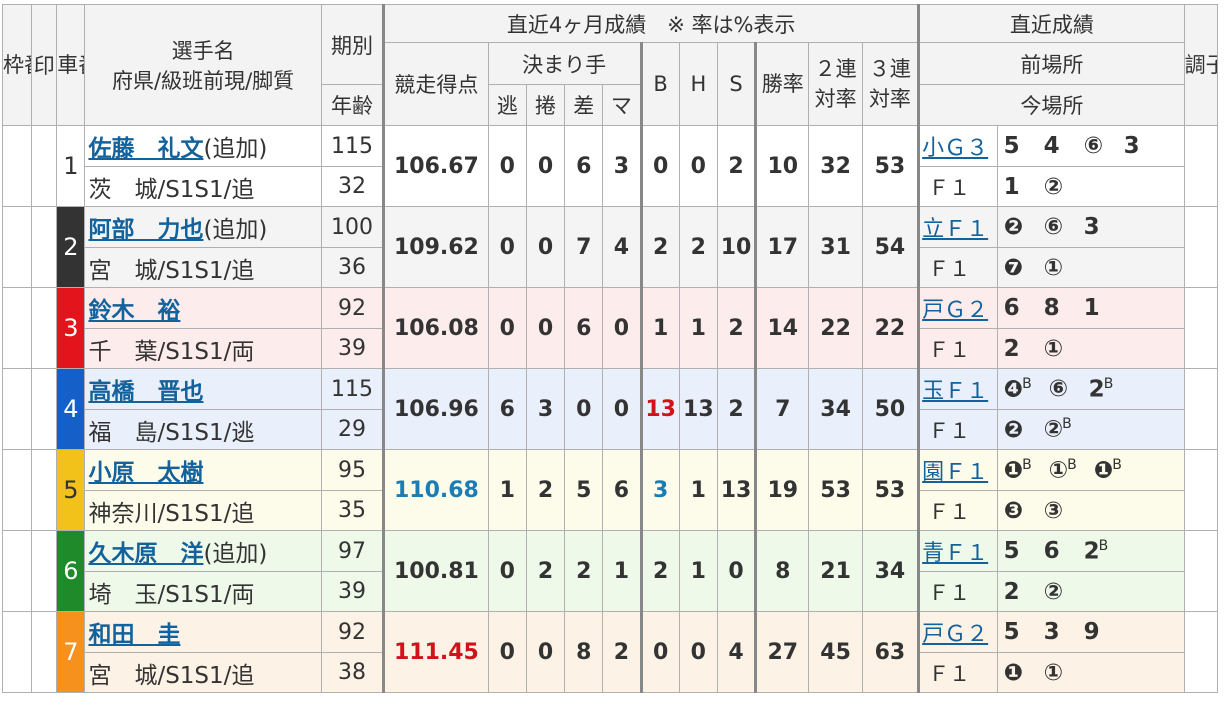 The width and height of the screenshot is (1225, 708). Describe the element at coordinates (1012, 551) in the screenshot. I see `result-value: 5` at that location.